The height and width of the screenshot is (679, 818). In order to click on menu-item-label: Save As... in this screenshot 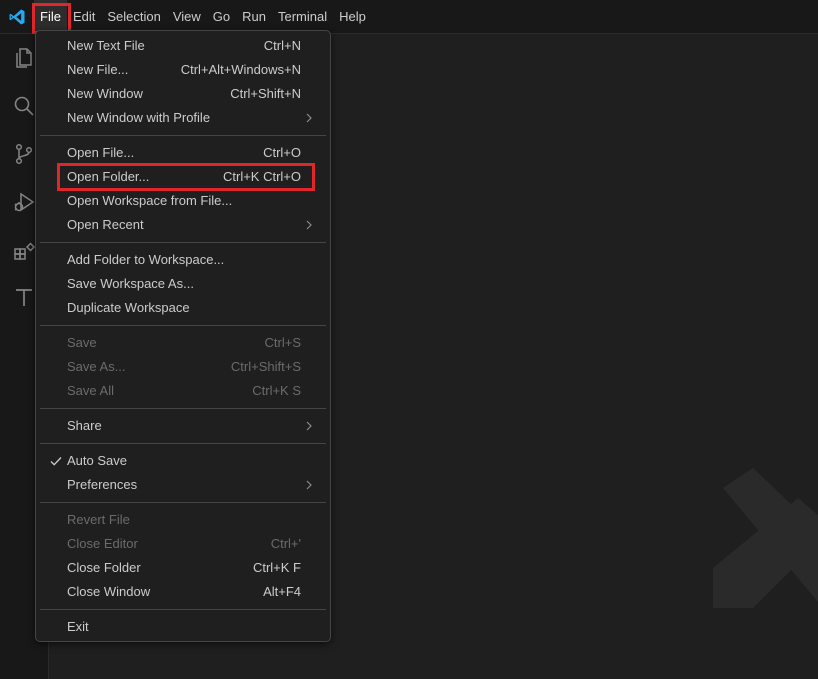, I will do `click(96, 366)`.